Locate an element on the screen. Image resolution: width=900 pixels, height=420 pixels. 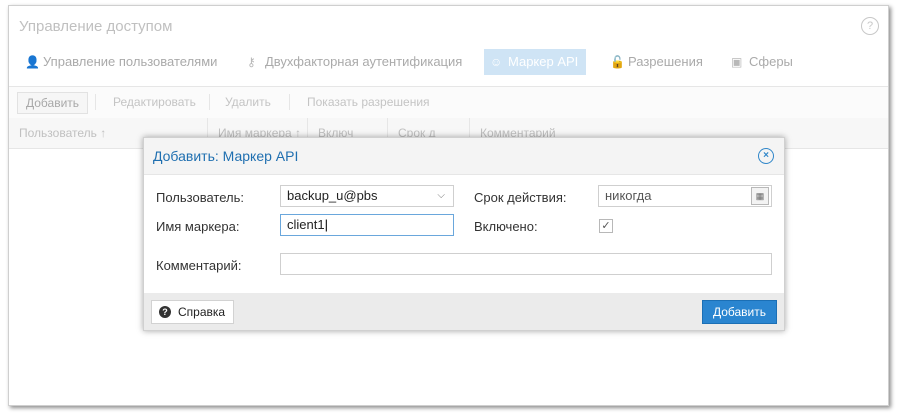
tab-api-token: ☺ Маркер API is located at coordinates (535, 62).